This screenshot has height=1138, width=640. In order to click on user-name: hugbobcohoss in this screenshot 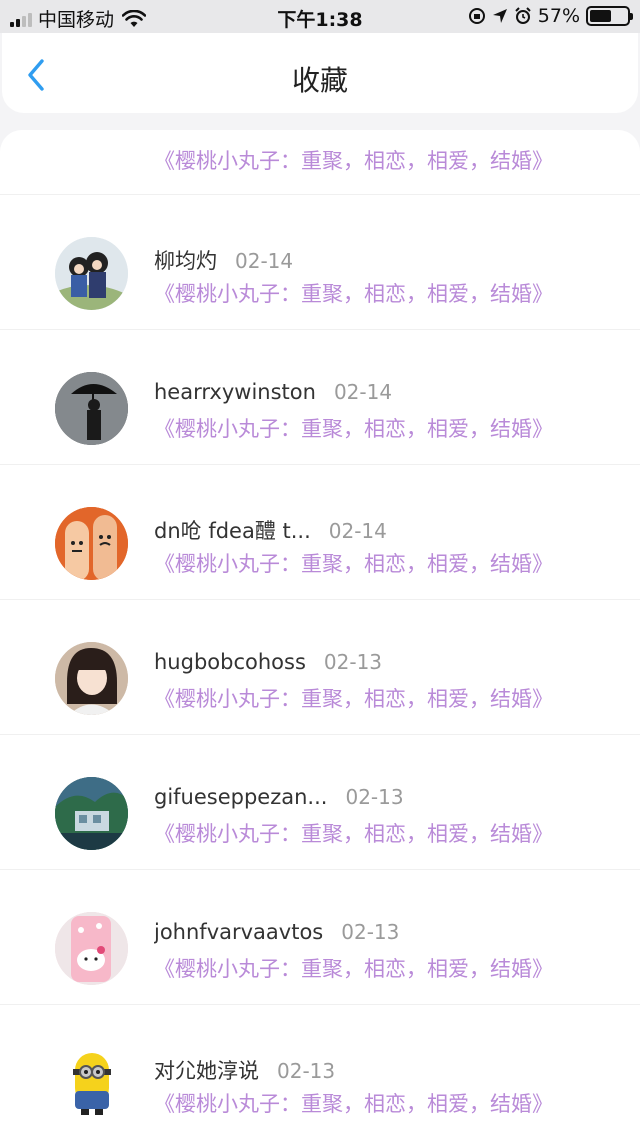, I will do `click(230, 662)`.